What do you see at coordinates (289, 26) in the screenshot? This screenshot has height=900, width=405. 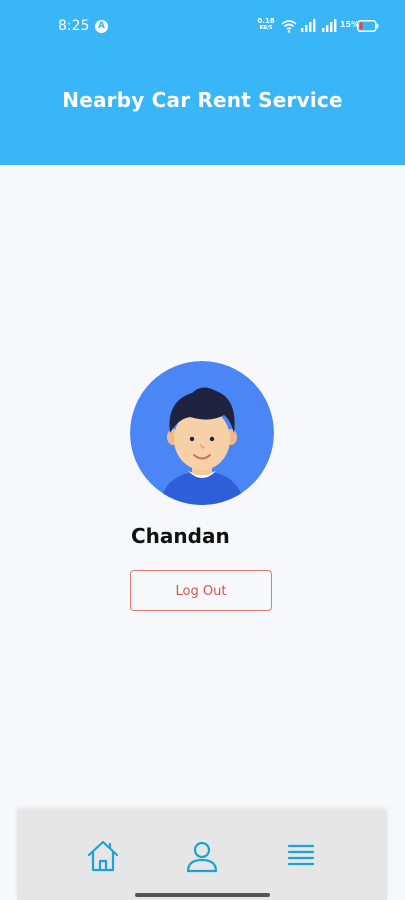 I see `wifi-icon` at bounding box center [289, 26].